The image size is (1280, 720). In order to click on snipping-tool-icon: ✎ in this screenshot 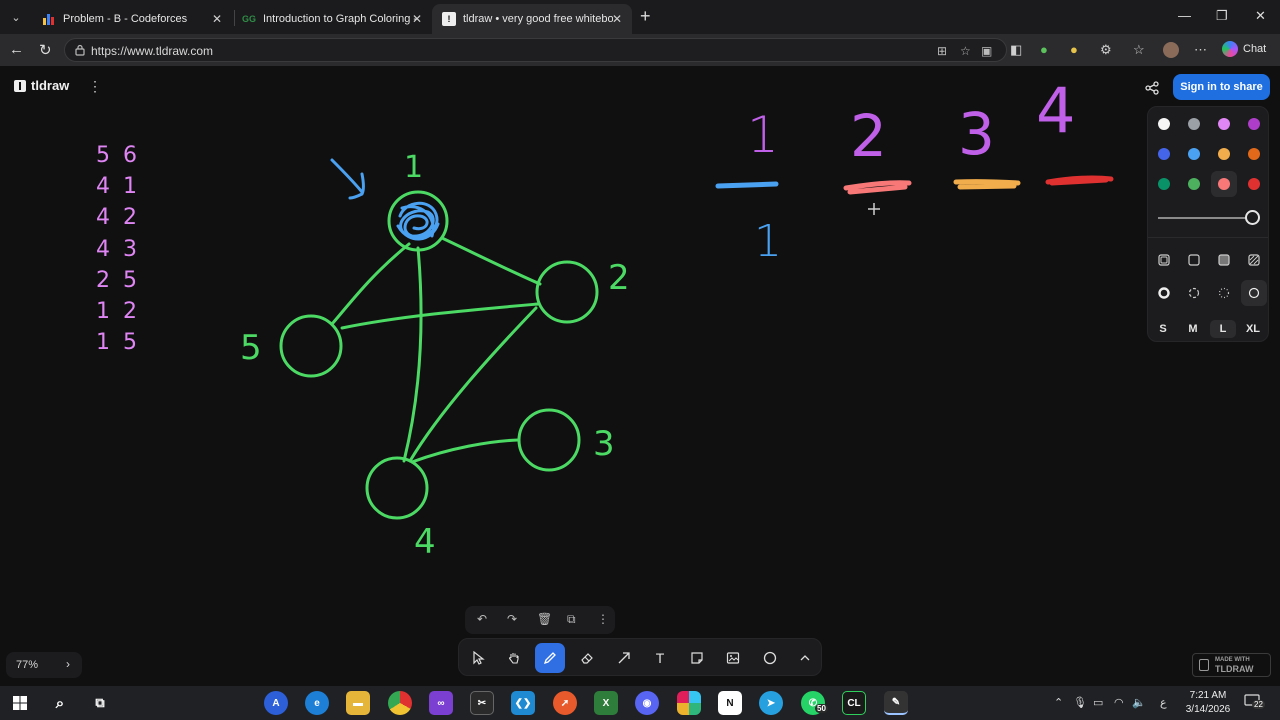, I will do `click(896, 703)`.